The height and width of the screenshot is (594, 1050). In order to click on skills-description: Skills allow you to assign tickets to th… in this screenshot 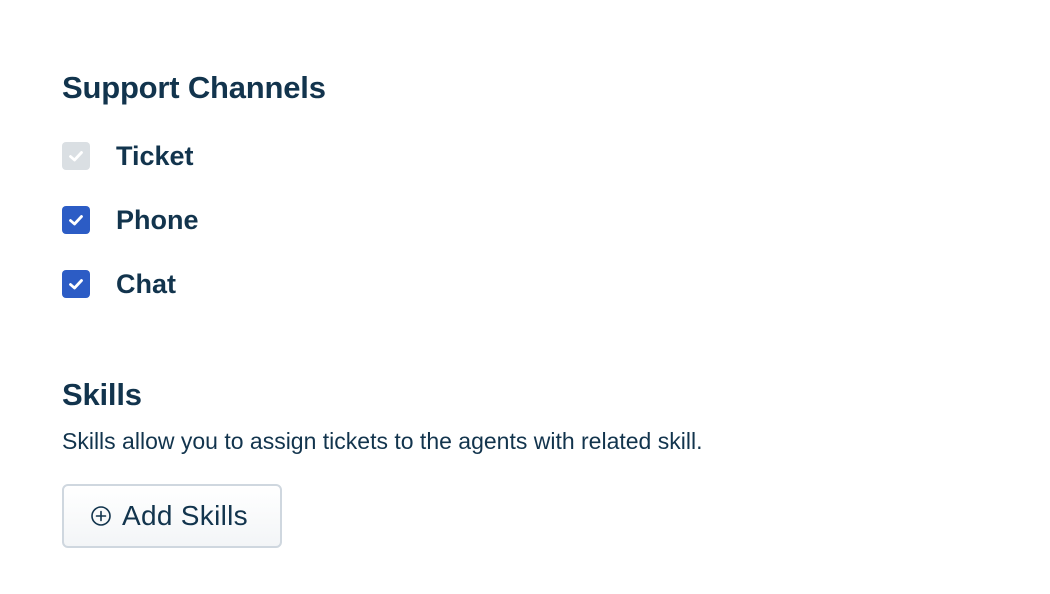, I will do `click(382, 441)`.